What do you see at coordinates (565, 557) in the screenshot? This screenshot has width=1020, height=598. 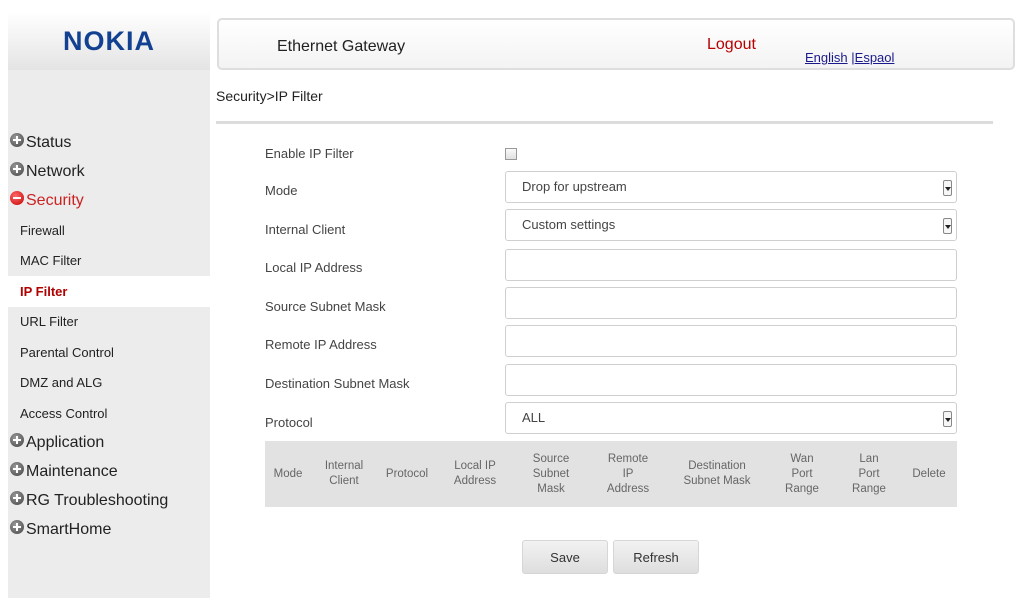 I see `save-button: Save` at bounding box center [565, 557].